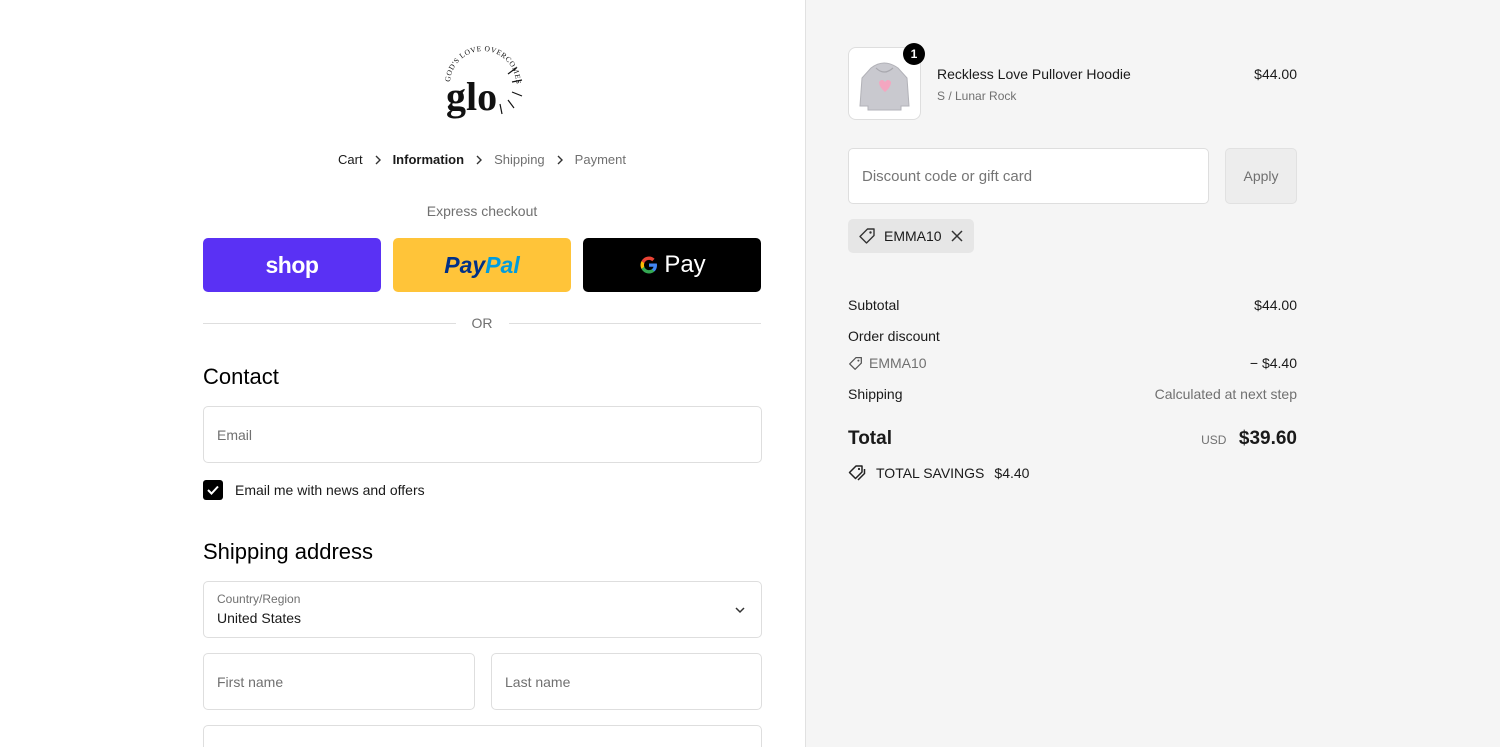 The width and height of the screenshot is (1500, 747). What do you see at coordinates (1072, 363) in the screenshot?
I see `discount-code-row: EMMA10 − $4.40` at bounding box center [1072, 363].